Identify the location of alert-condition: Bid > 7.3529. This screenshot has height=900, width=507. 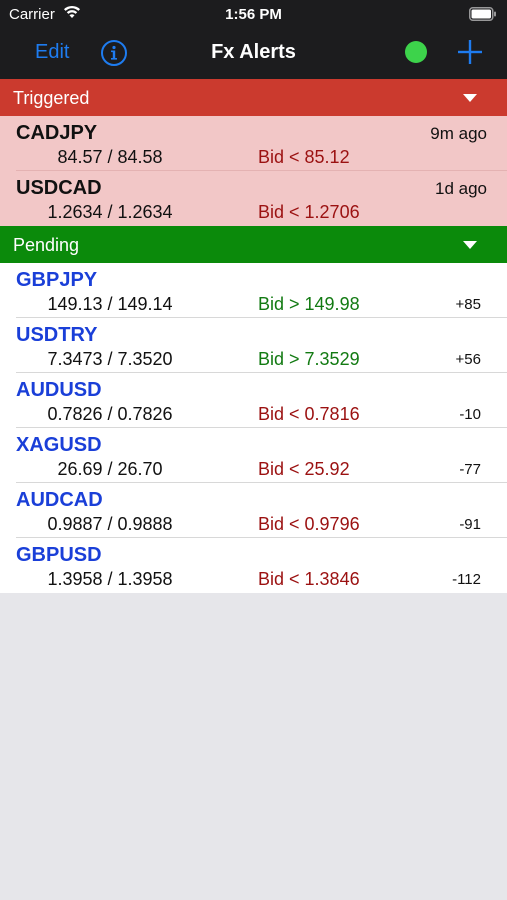
(309, 359).